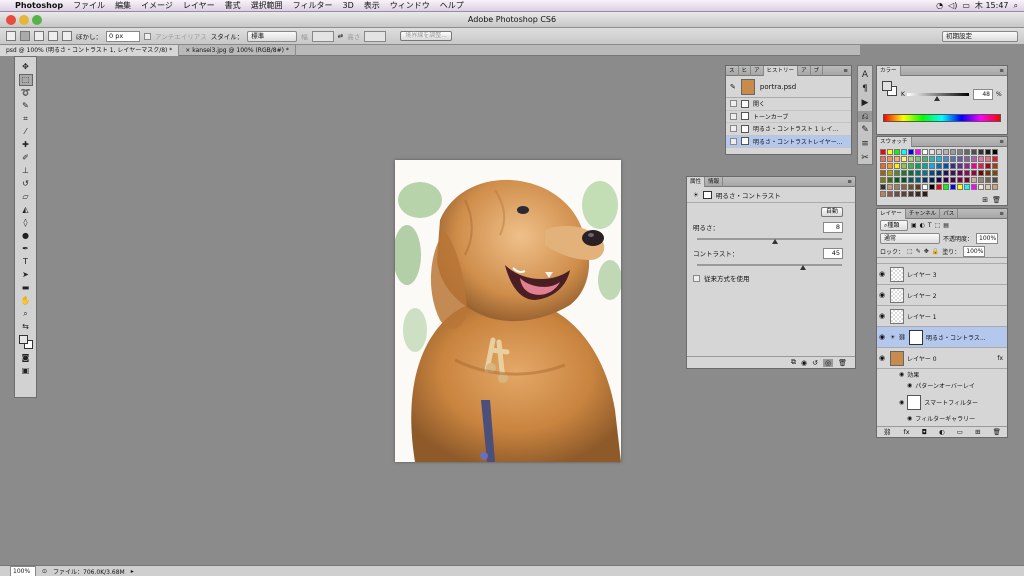 This screenshot has height=576, width=1024. What do you see at coordinates (25, 36) in the screenshot?
I see `new-selection-icon` at bounding box center [25, 36].